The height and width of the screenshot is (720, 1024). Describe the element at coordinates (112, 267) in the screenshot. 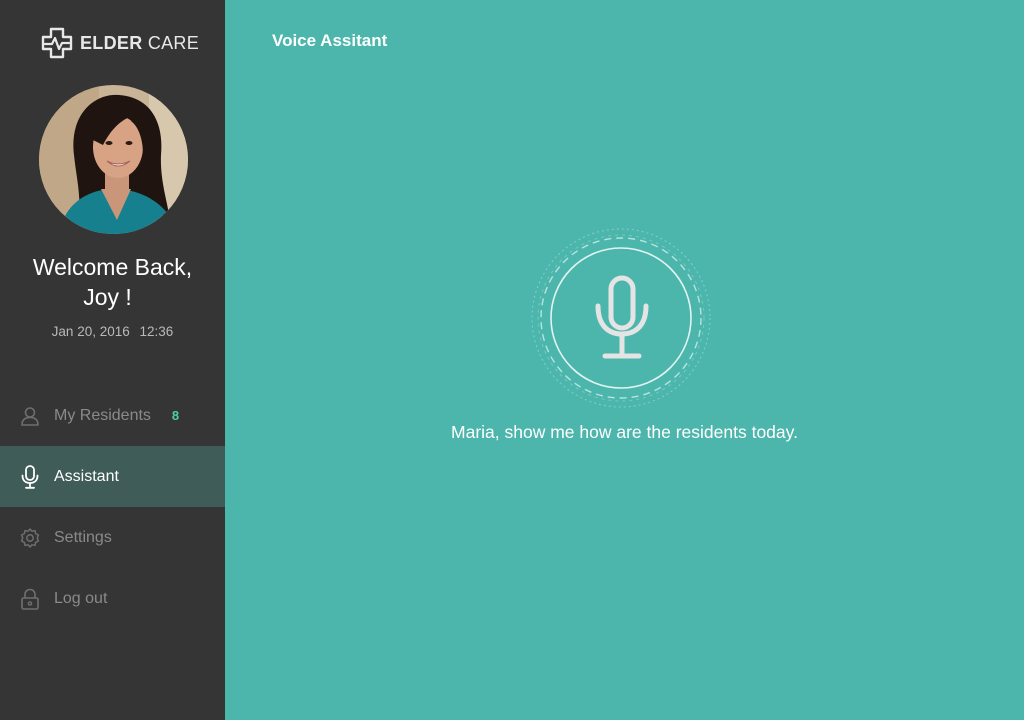

I see `welcome-line-1: Welcome Back,` at that location.